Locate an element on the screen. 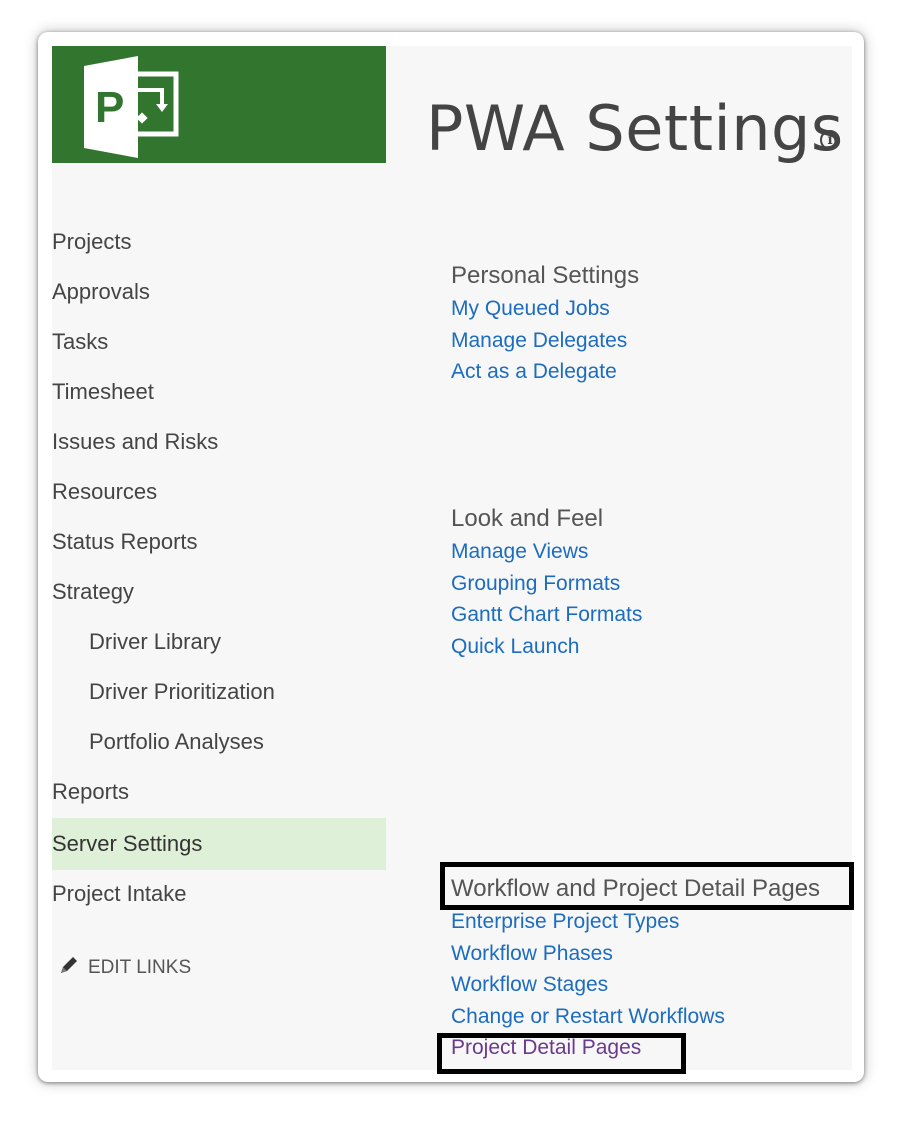  link-change-or-restart-workflows: Change or Restart Workflows is located at coordinates (635, 1017).